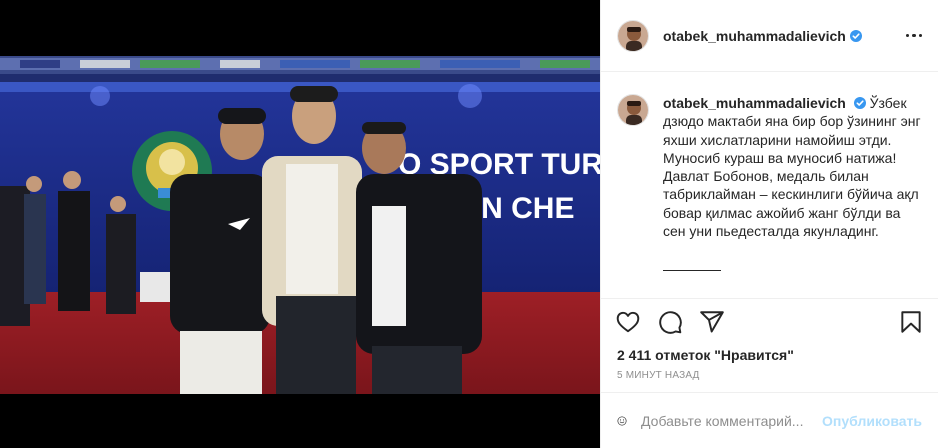  Describe the element at coordinates (754, 36) in the screenshot. I see `author-username: otabek_muhammadalievich` at that location.